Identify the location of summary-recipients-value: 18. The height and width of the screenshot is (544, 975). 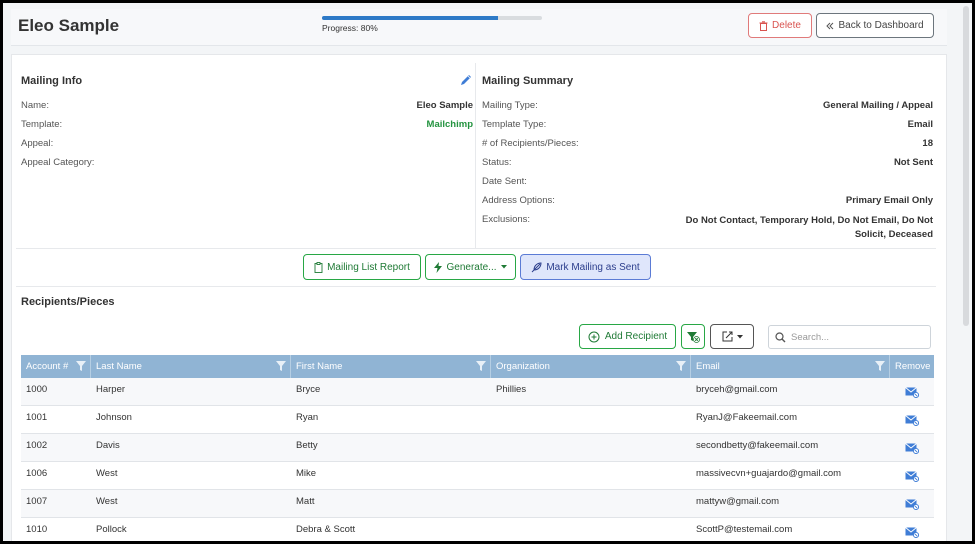
(927, 143).